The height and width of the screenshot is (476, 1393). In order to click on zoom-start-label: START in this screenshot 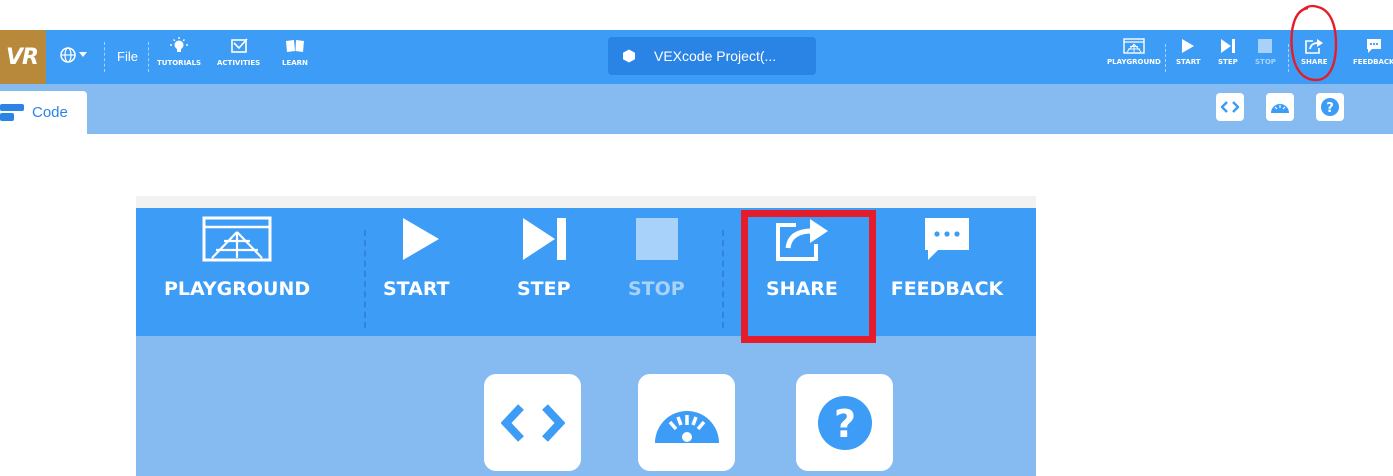, I will do `click(416, 289)`.